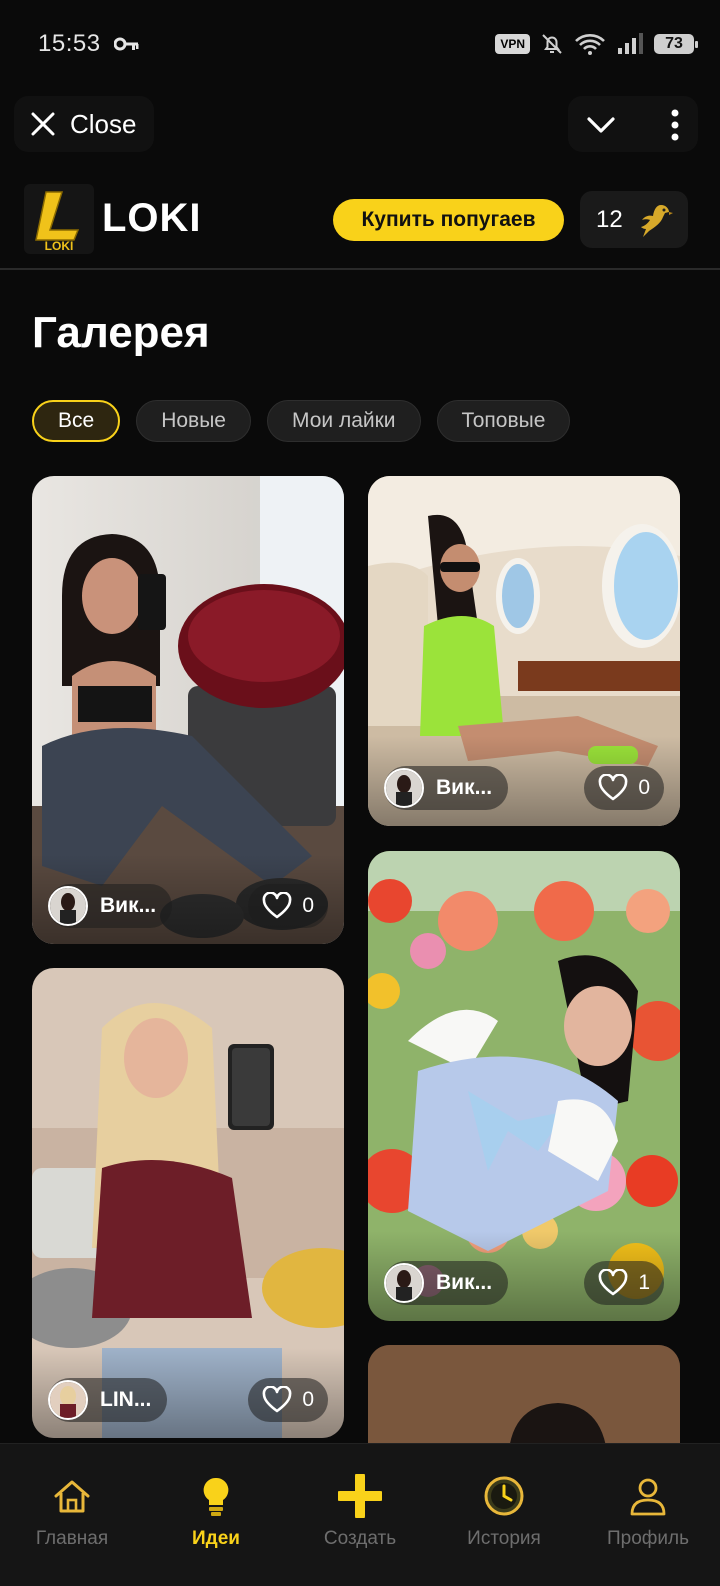 The width and height of the screenshot is (720, 1586). Describe the element at coordinates (188, 1203) in the screenshot. I see `gallery-card: LIN... 0` at that location.